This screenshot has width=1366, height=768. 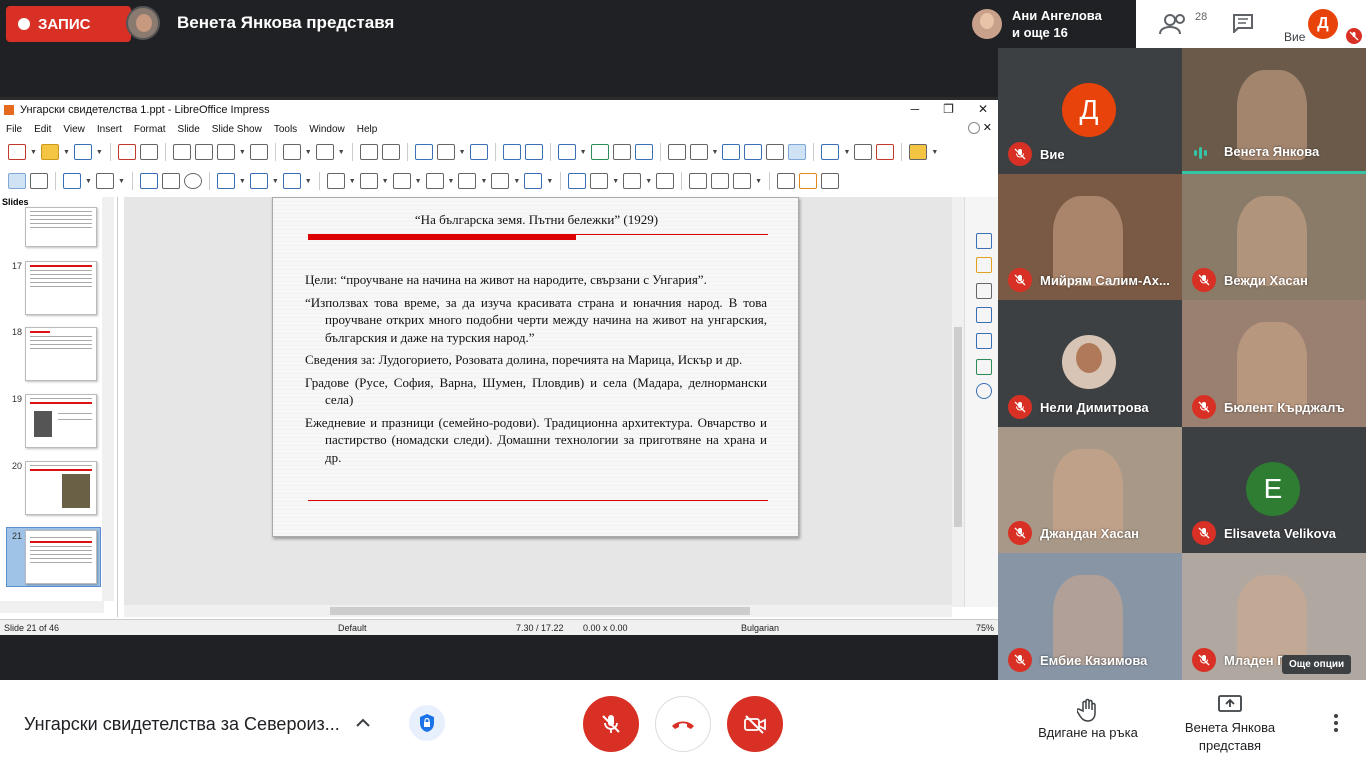 What do you see at coordinates (181, 152) in the screenshot?
I see `cut-icon` at bounding box center [181, 152].